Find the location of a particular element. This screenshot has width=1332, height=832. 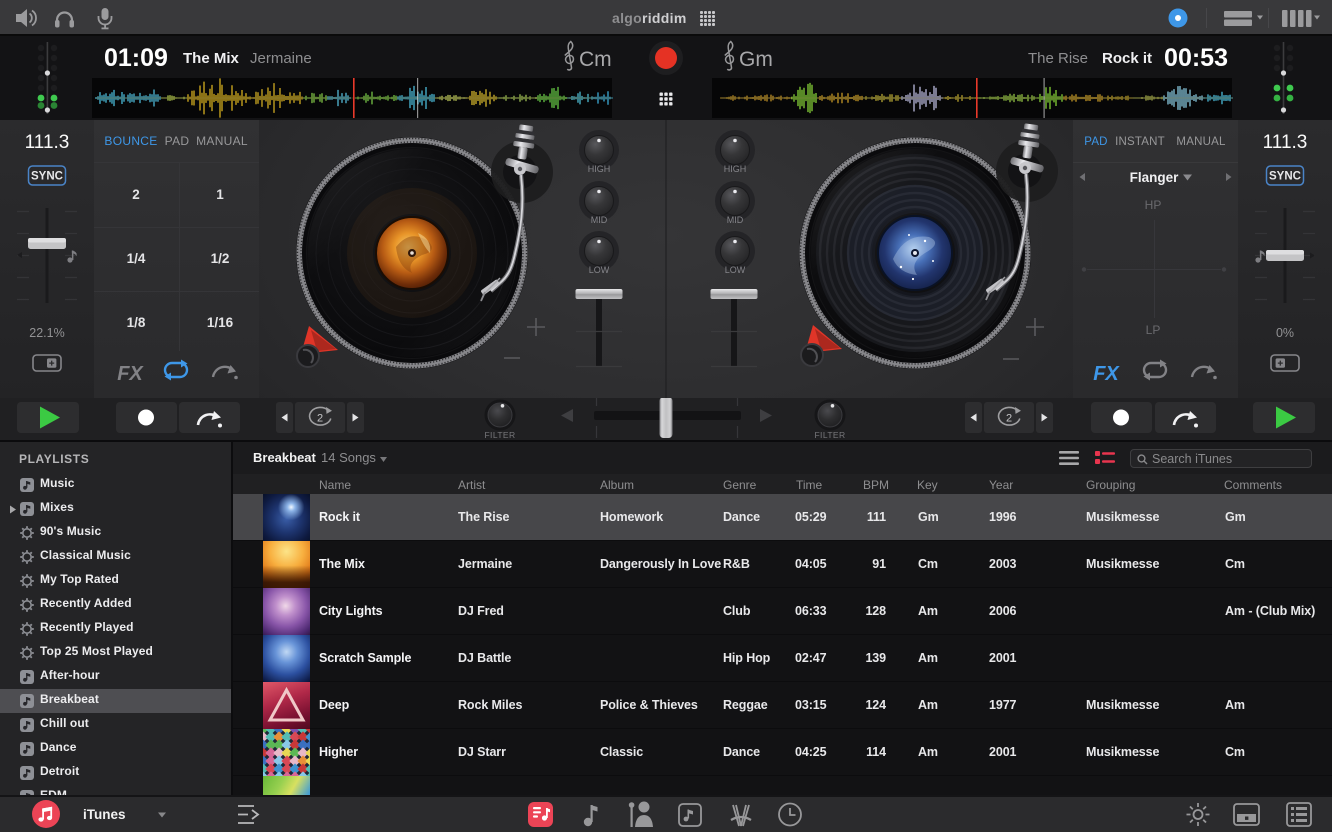

svg-text: 1/8 is located at coordinates (136, 322).